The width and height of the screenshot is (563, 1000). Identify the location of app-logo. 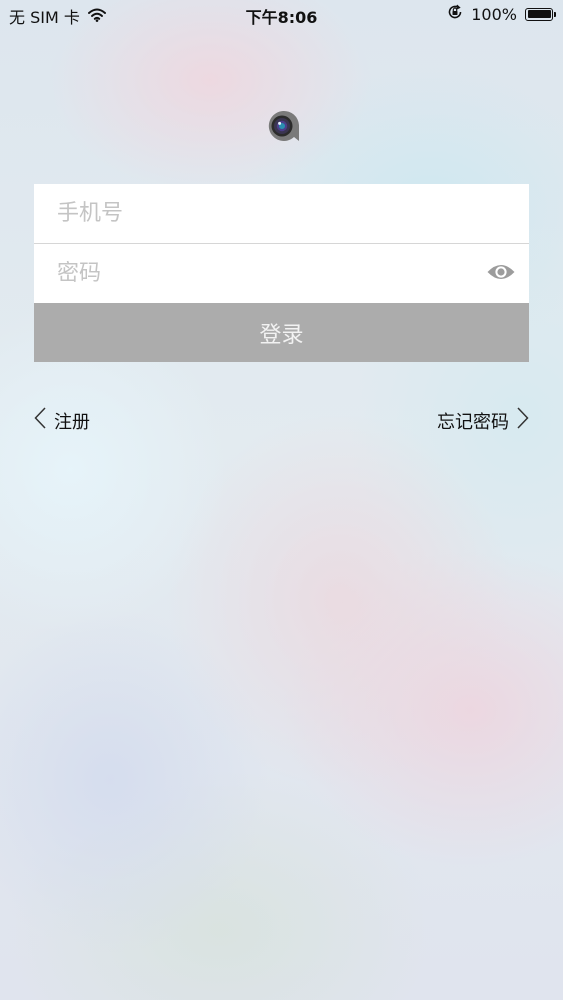
(282, 128).